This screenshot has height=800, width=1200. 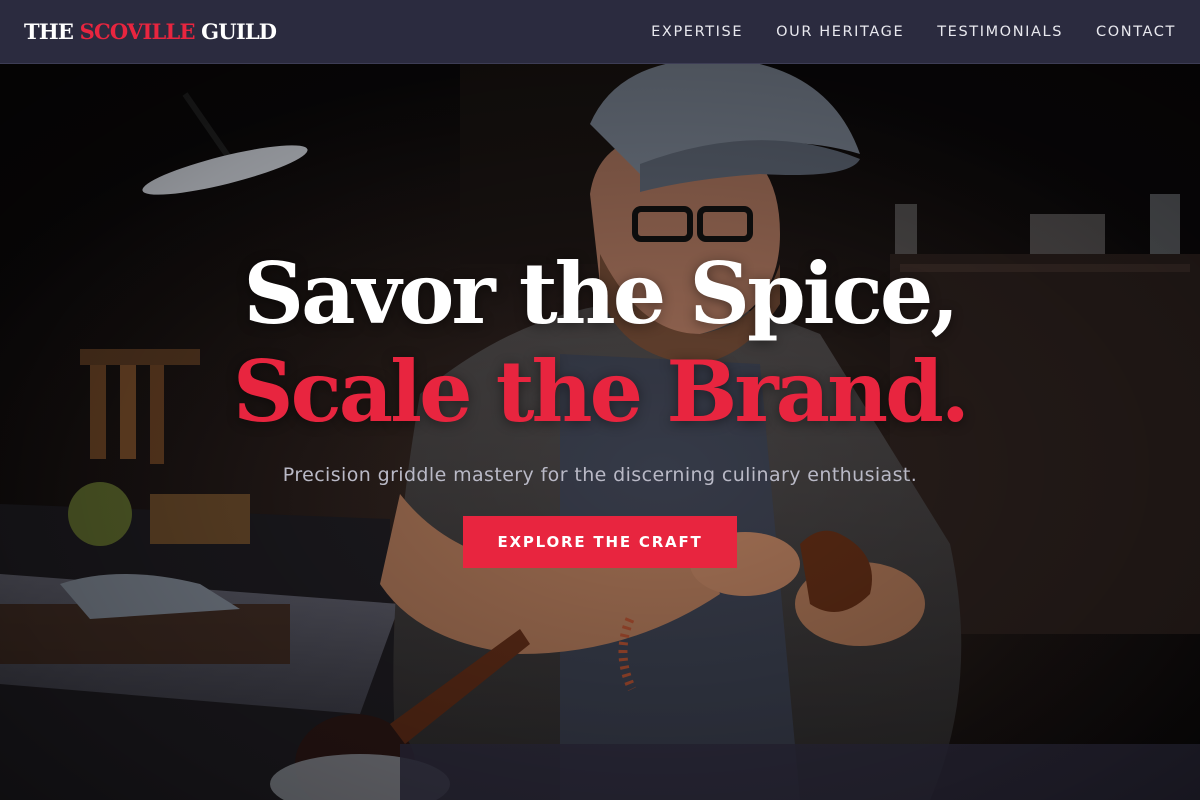 What do you see at coordinates (137, 31) in the screenshot?
I see `brand-text-scoville: SCOVILLE` at bounding box center [137, 31].